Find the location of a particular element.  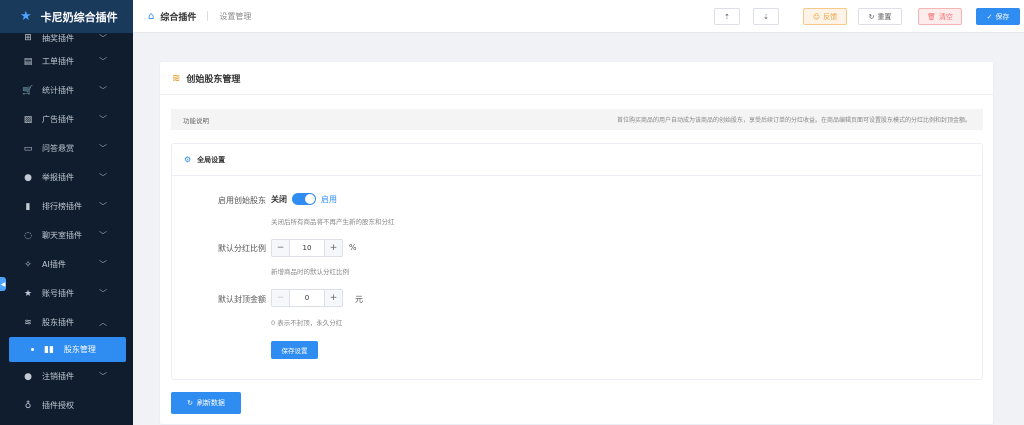

switch-on-label: 启用 is located at coordinates (329, 199).